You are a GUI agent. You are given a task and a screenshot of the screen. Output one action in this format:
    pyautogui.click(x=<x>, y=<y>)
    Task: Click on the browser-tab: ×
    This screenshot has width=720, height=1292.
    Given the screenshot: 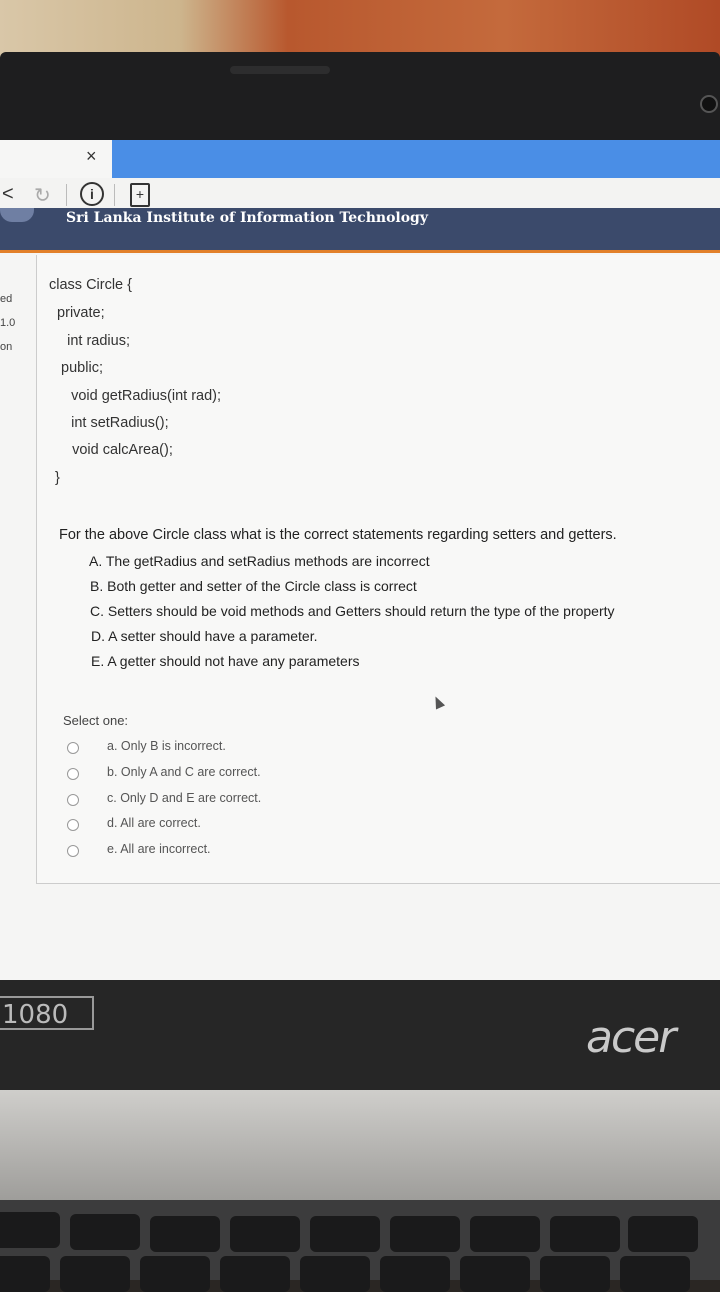 What is the action you would take?
    pyautogui.click(x=56, y=159)
    